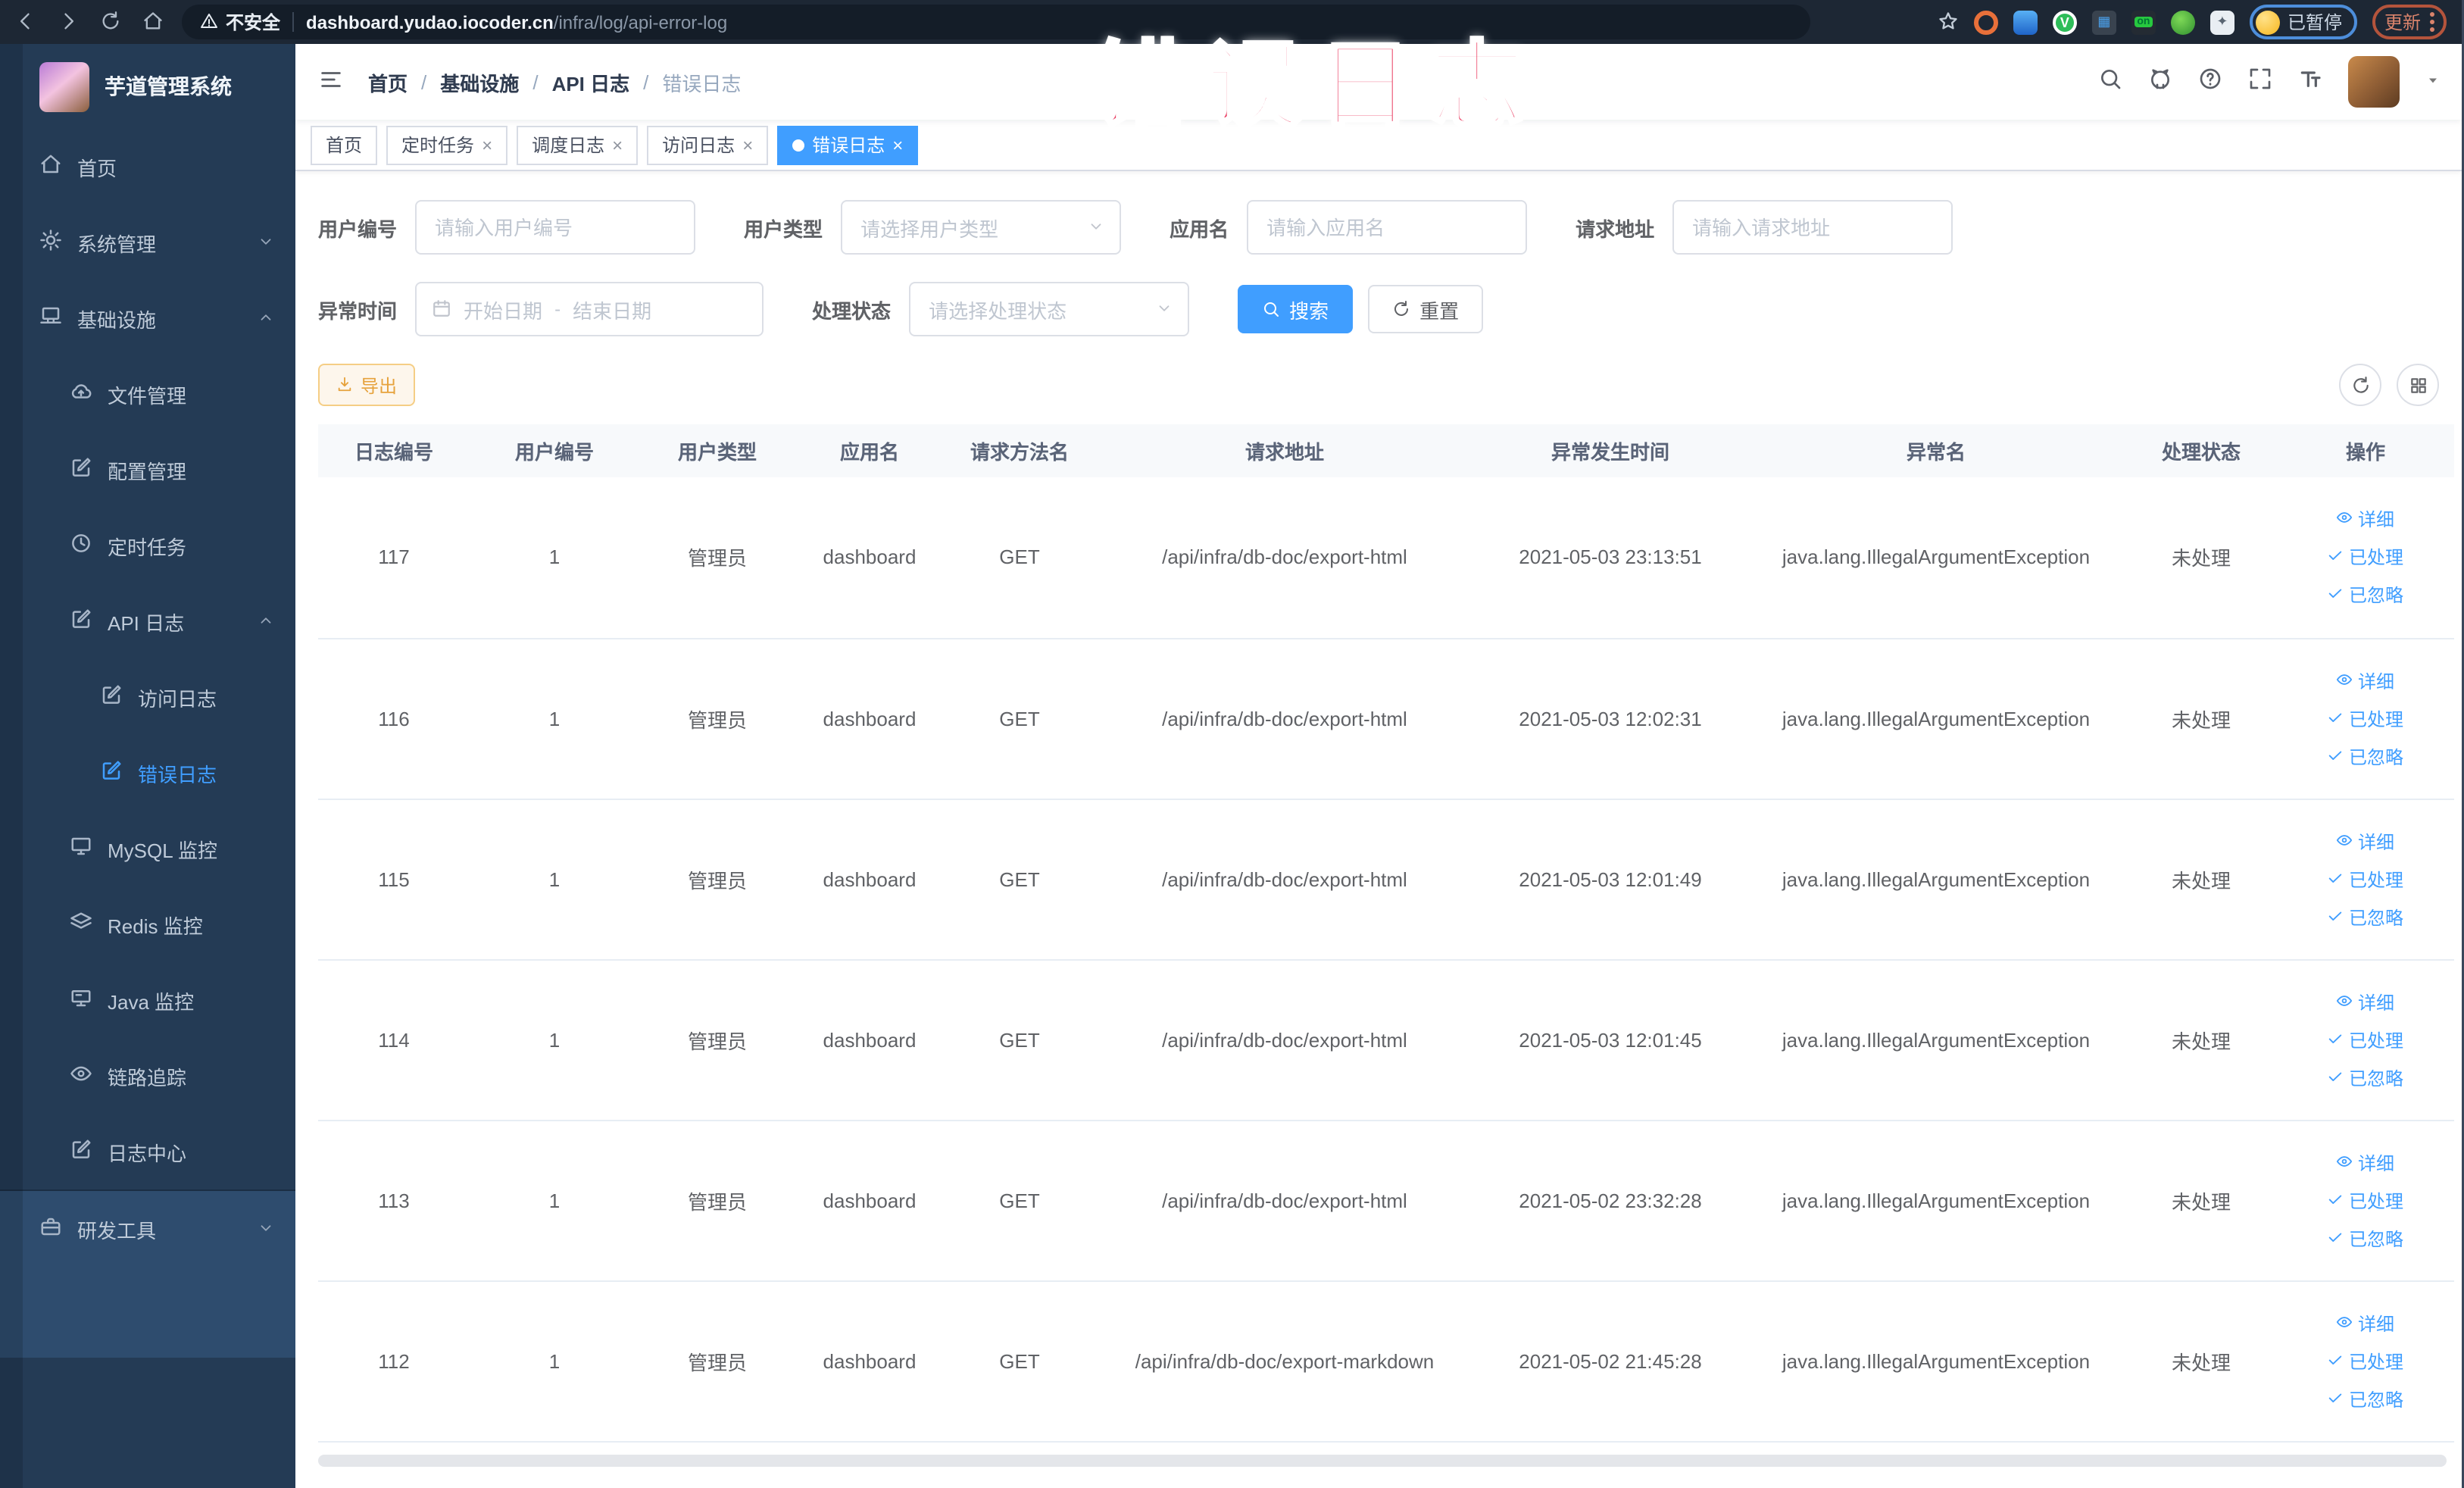 The height and width of the screenshot is (1488, 2464). Describe the element at coordinates (147, 470) in the screenshot. I see `sidebar-item-config-management: 配置管理` at that location.